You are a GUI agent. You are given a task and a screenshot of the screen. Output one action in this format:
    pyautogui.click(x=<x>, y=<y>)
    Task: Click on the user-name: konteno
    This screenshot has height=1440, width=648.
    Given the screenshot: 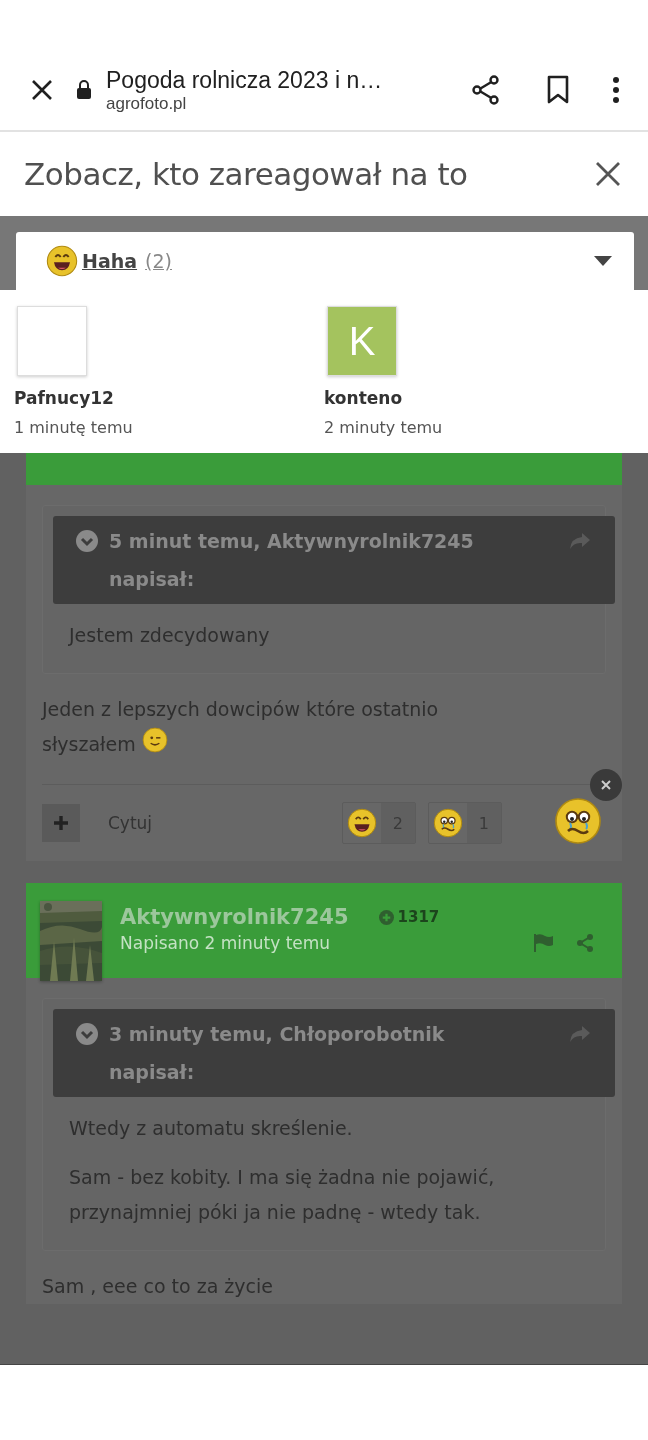 What is the action you would take?
    pyautogui.click(x=479, y=398)
    